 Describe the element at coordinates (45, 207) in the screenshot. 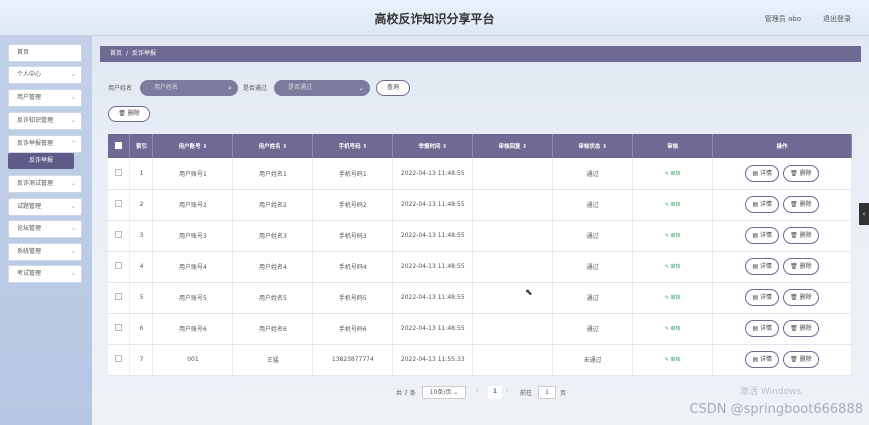

I see `sidebar-item-questions: 试题管理 ⌄` at that location.